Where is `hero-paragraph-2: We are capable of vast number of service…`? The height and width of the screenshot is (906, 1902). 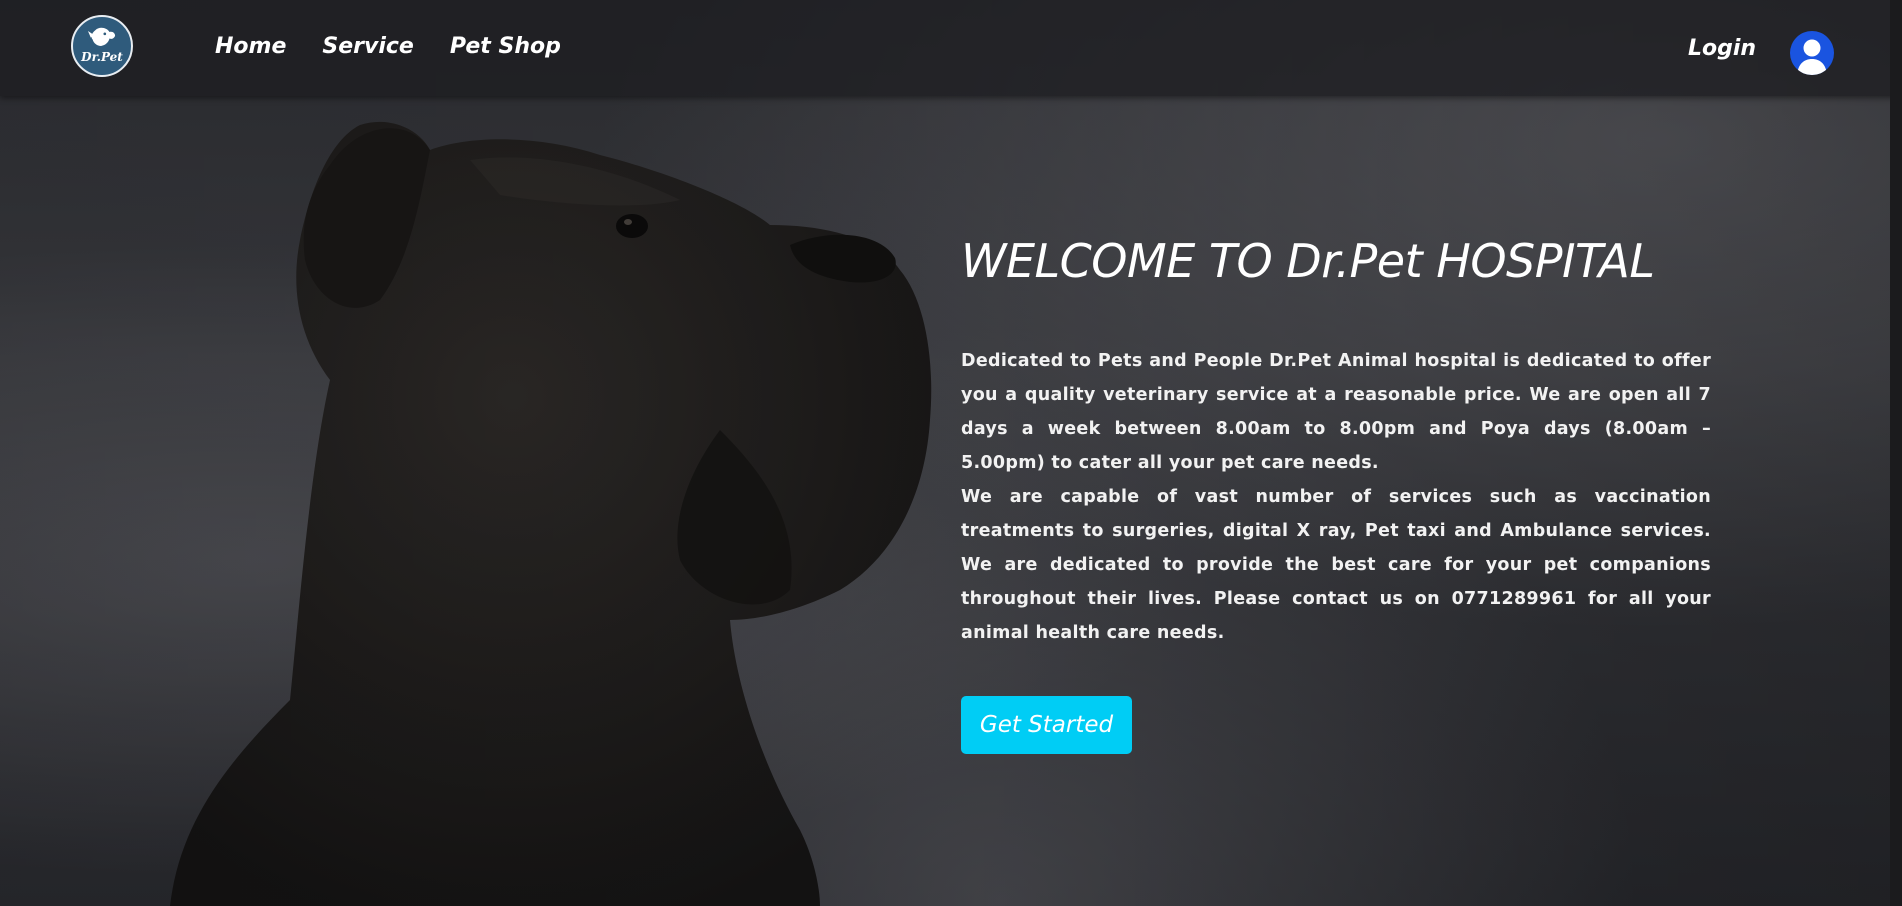
hero-paragraph-2: We are capable of vast number of service… is located at coordinates (1336, 564).